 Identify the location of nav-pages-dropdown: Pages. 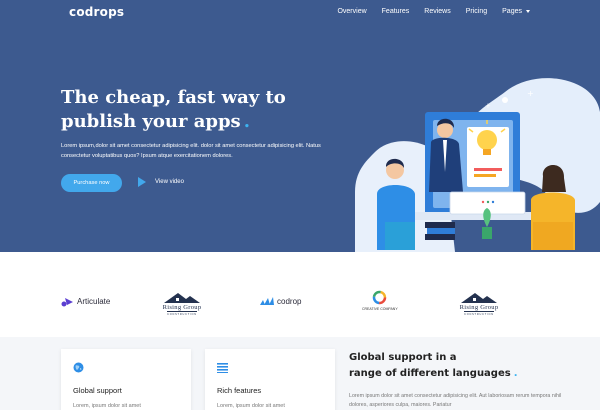
(516, 11).